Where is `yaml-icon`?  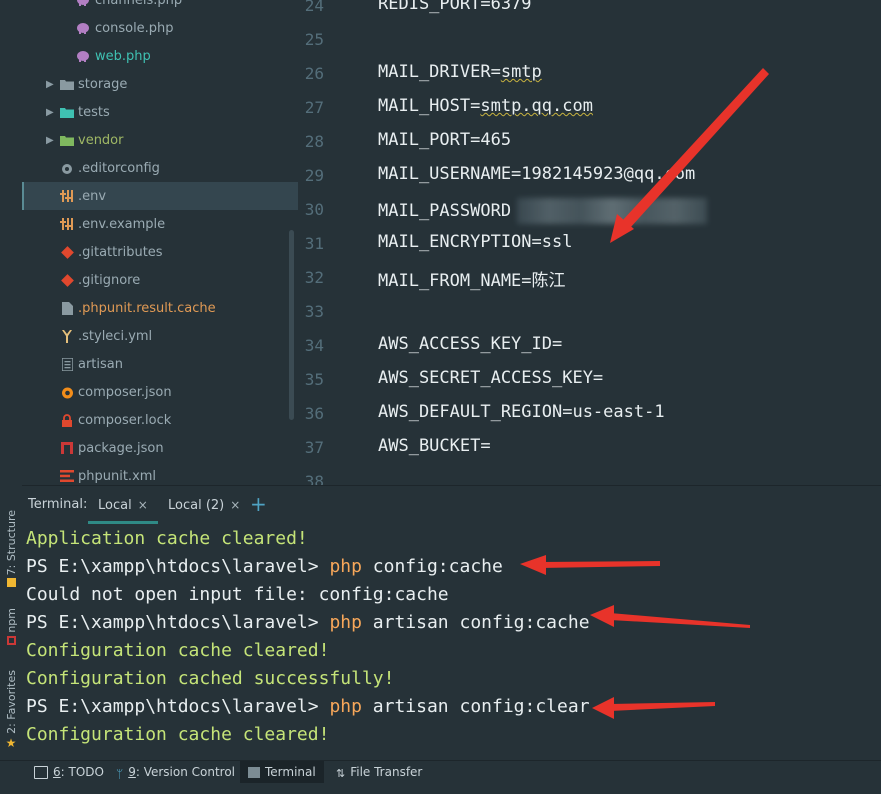 yaml-icon is located at coordinates (67, 336).